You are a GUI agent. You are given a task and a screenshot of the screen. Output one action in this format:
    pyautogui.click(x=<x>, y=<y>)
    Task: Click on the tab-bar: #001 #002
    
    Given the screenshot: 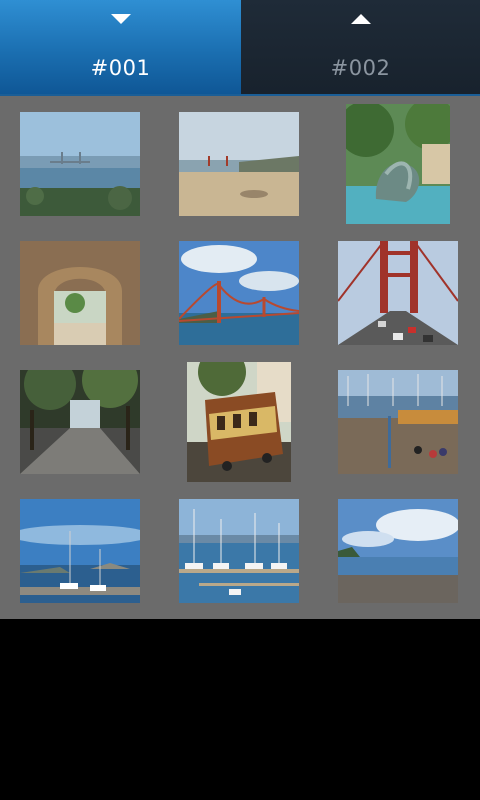 What is the action you would take?
    pyautogui.click(x=240, y=47)
    